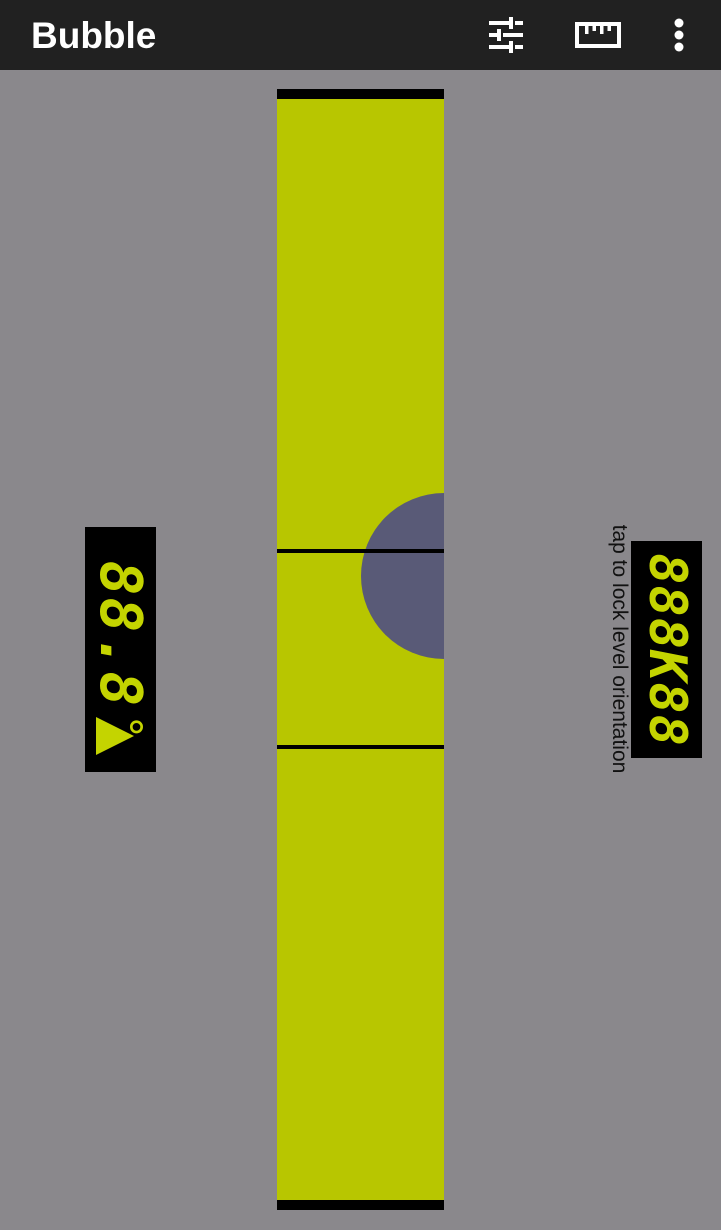 The image size is (721, 1230). I want to click on app-bar: Bubble, so click(360, 35).